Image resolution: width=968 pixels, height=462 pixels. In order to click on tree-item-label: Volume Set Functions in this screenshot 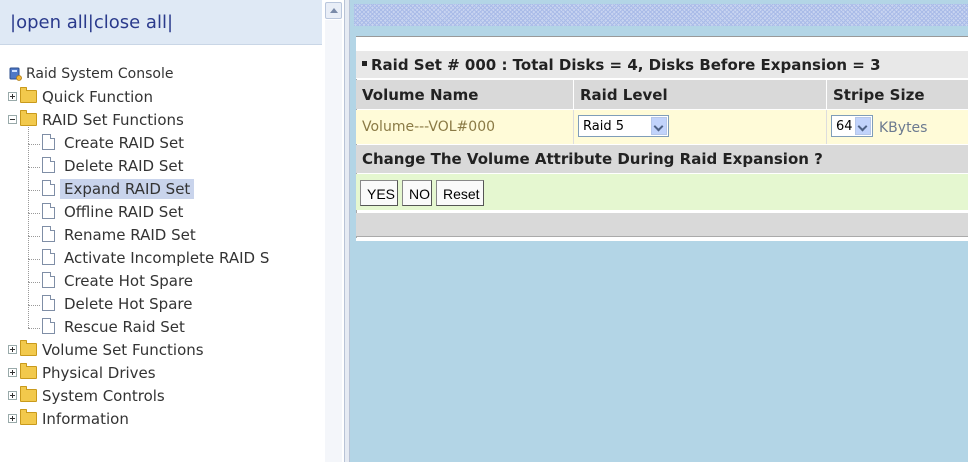, I will do `click(123, 350)`.